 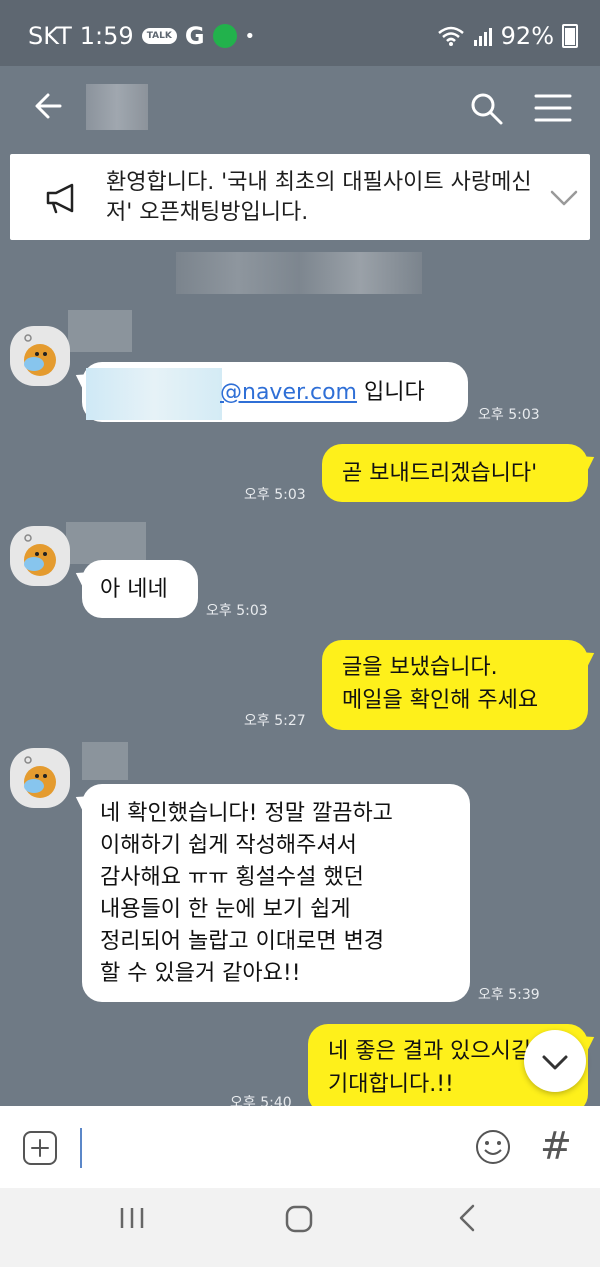 What do you see at coordinates (225, 909) in the screenshot?
I see `message-text: 내용들이 한 눈에 보기 쉽게` at bounding box center [225, 909].